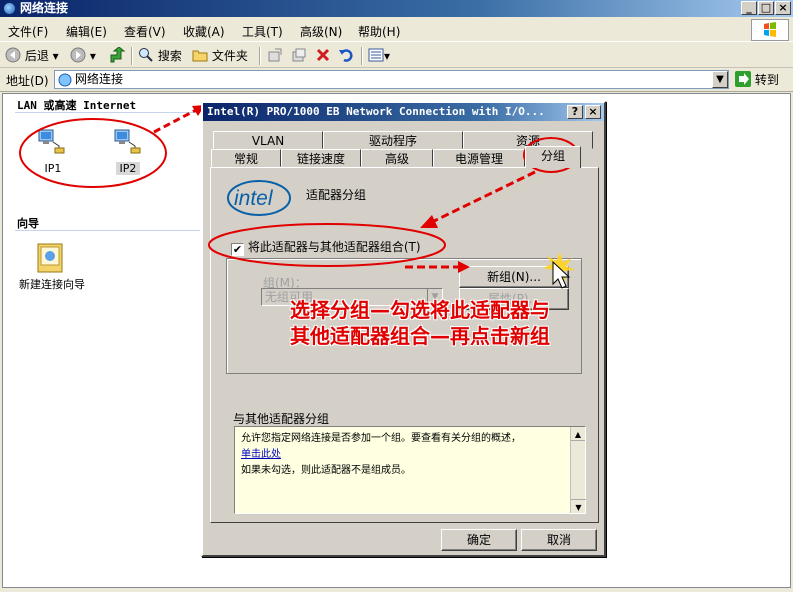  What do you see at coordinates (553, 157) in the screenshot?
I see `tab-teaming: 分组` at bounding box center [553, 157].